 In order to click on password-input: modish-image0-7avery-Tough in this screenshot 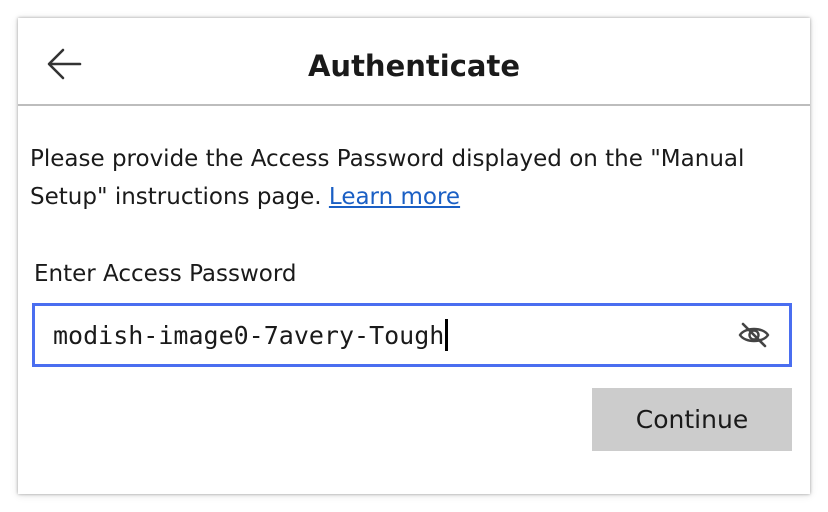, I will do `click(412, 335)`.